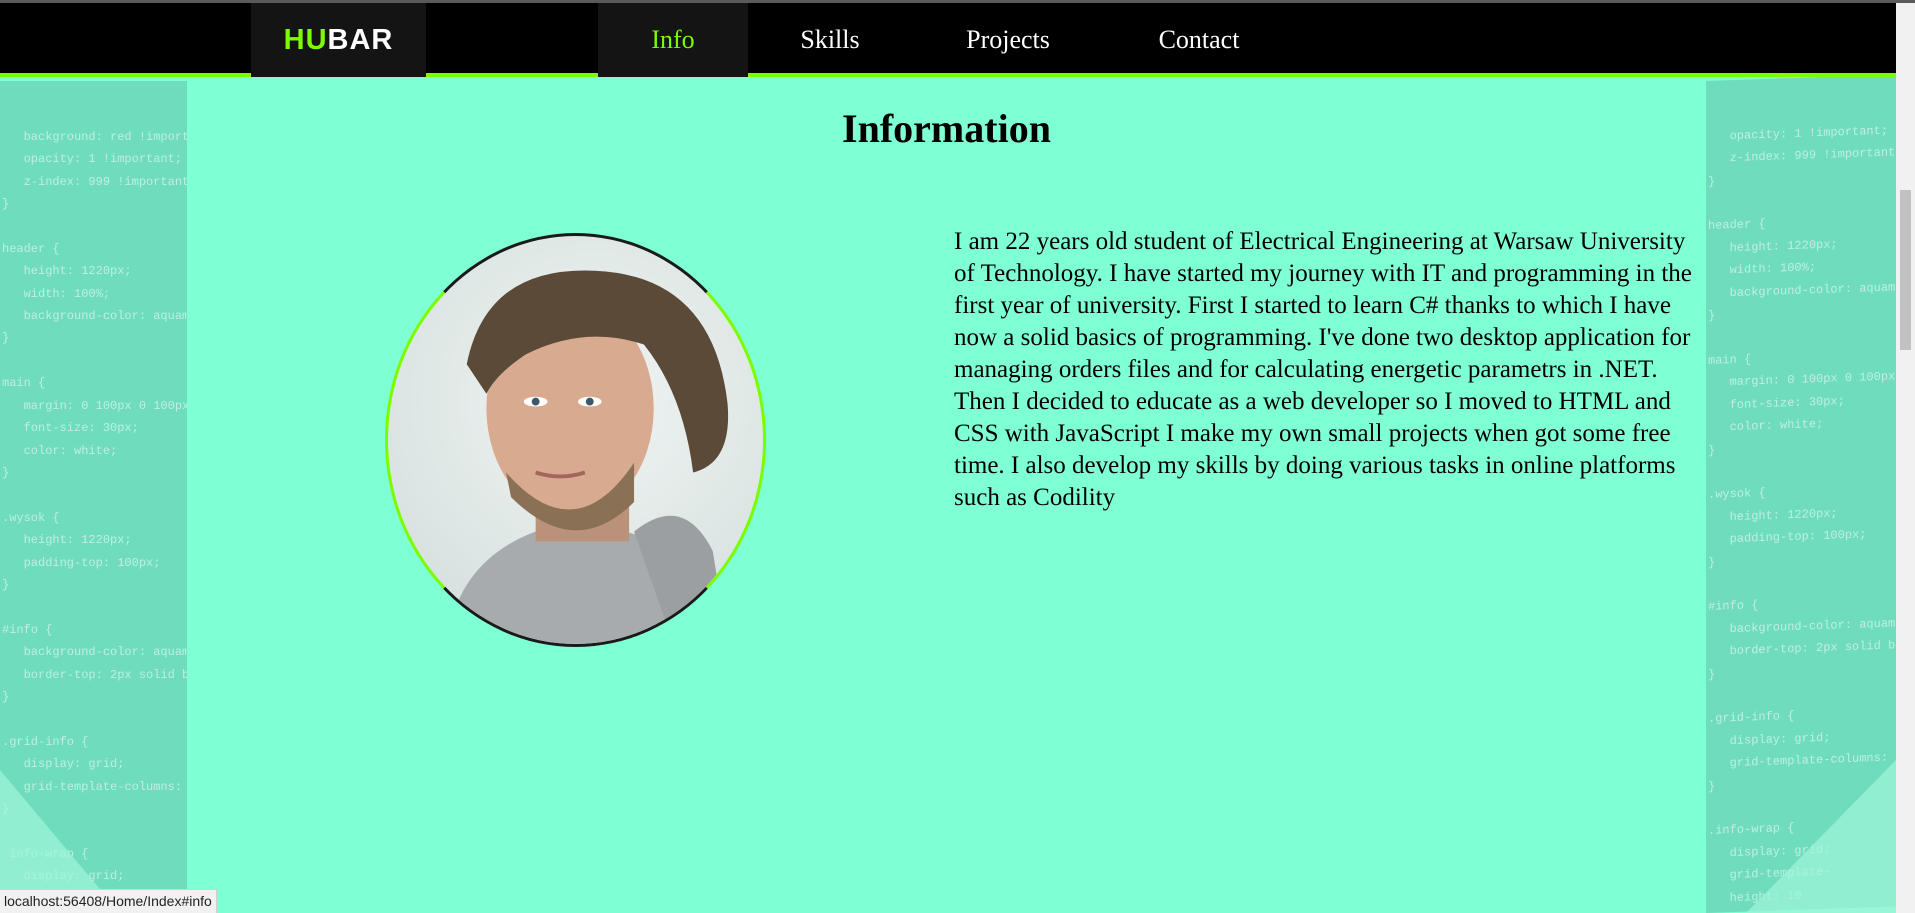 This screenshot has height=913, width=1915. I want to click on profile-photo-illustration, so click(590, 457).